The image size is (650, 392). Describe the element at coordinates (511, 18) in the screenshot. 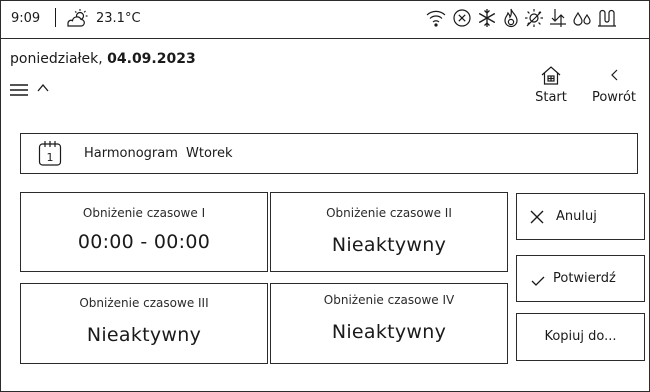

I see `flame-icon` at that location.